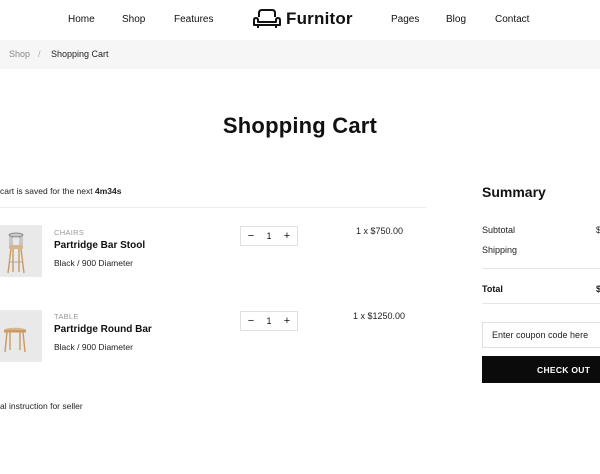 Image resolution: width=600 pixels, height=474 pixels. Describe the element at coordinates (456, 19) in the screenshot. I see `nav-blog: Blog` at that location.